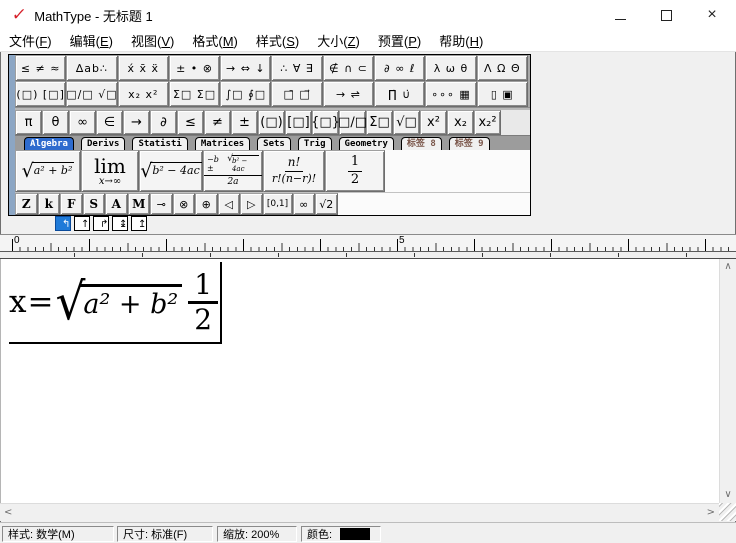 The height and width of the screenshot is (543, 736). What do you see at coordinates (400, 68) in the screenshot?
I see `misc-symbols-palette: ∂ ∞ ℓ` at bounding box center [400, 68].